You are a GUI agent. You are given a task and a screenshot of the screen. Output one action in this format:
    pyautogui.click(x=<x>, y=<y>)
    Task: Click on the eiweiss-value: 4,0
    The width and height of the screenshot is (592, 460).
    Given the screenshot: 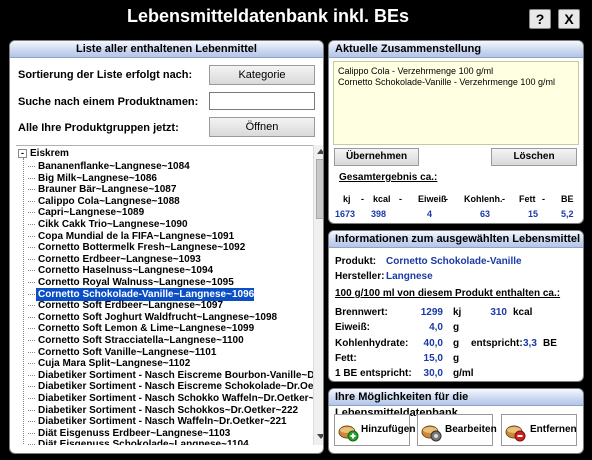 What is the action you would take?
    pyautogui.click(x=436, y=327)
    